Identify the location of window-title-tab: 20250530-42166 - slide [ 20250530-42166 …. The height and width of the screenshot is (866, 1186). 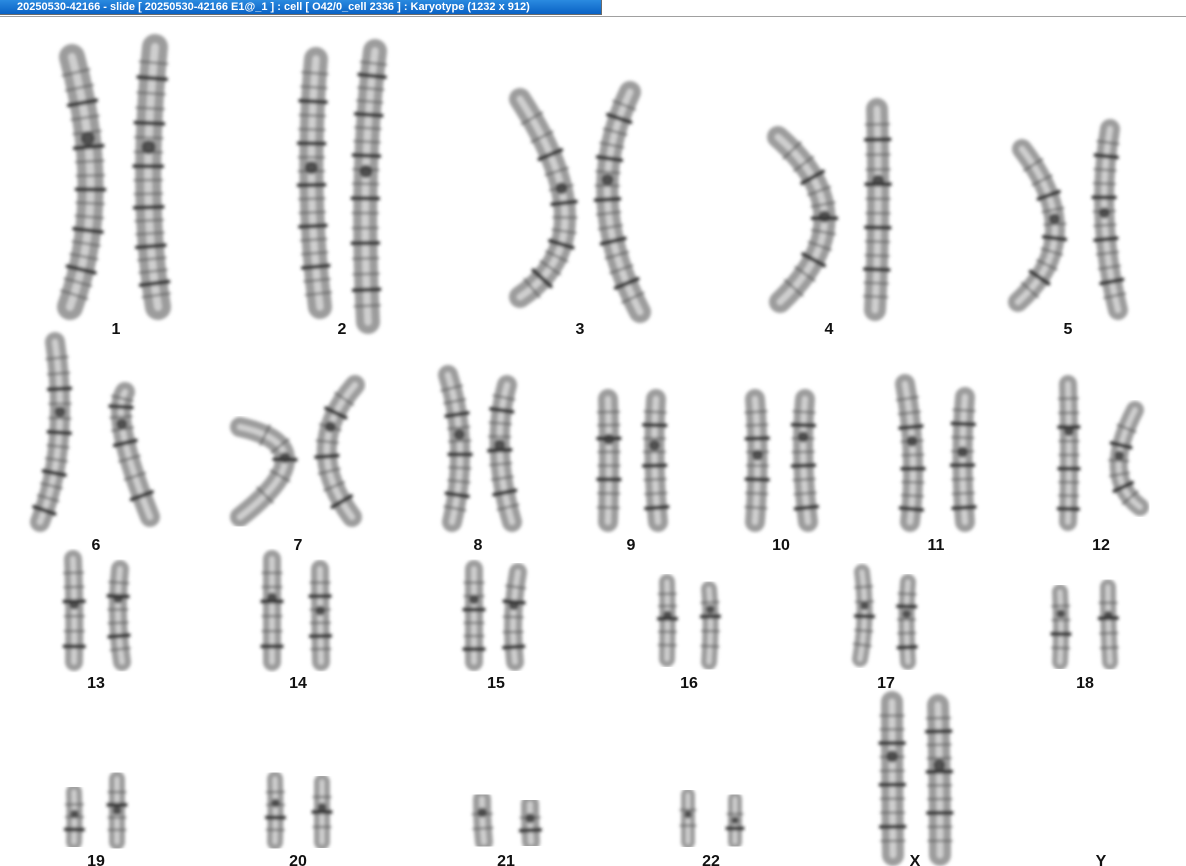
(301, 7).